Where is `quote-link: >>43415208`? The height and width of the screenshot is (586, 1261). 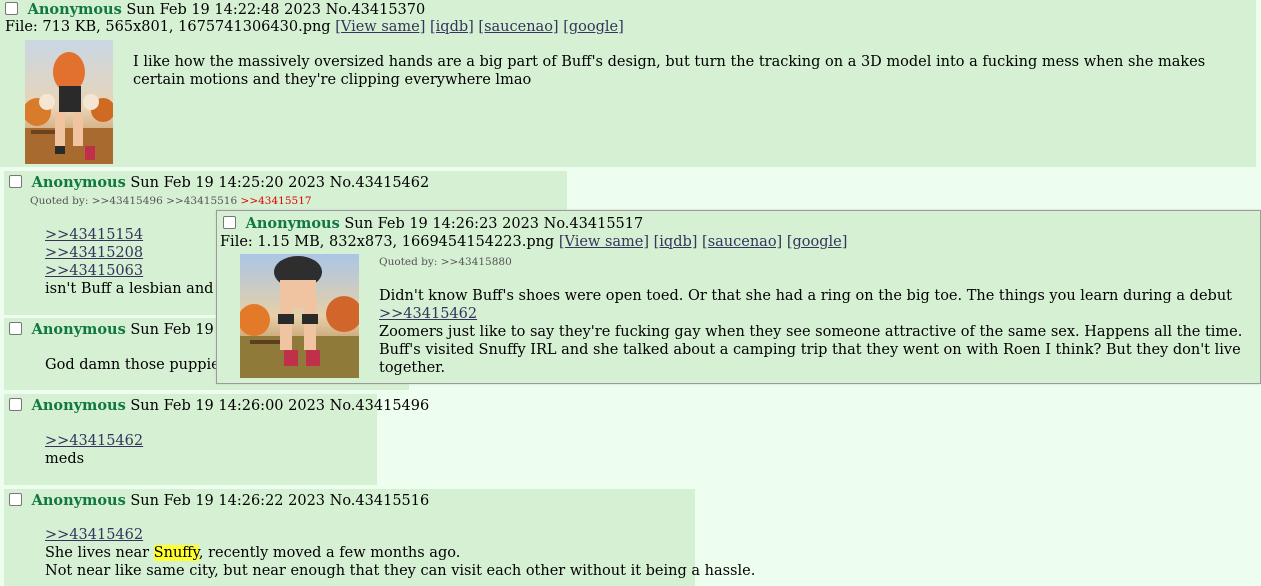
quote-link: >>43415208 is located at coordinates (144, 253).